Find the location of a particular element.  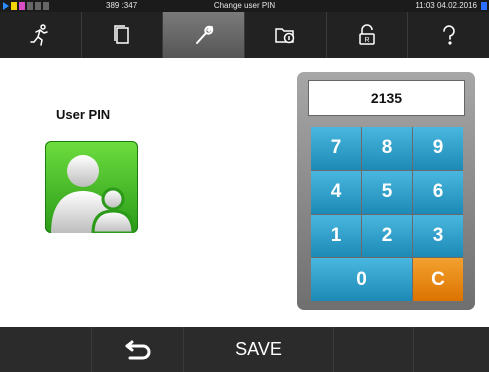

key-3: 3 is located at coordinates (438, 236).